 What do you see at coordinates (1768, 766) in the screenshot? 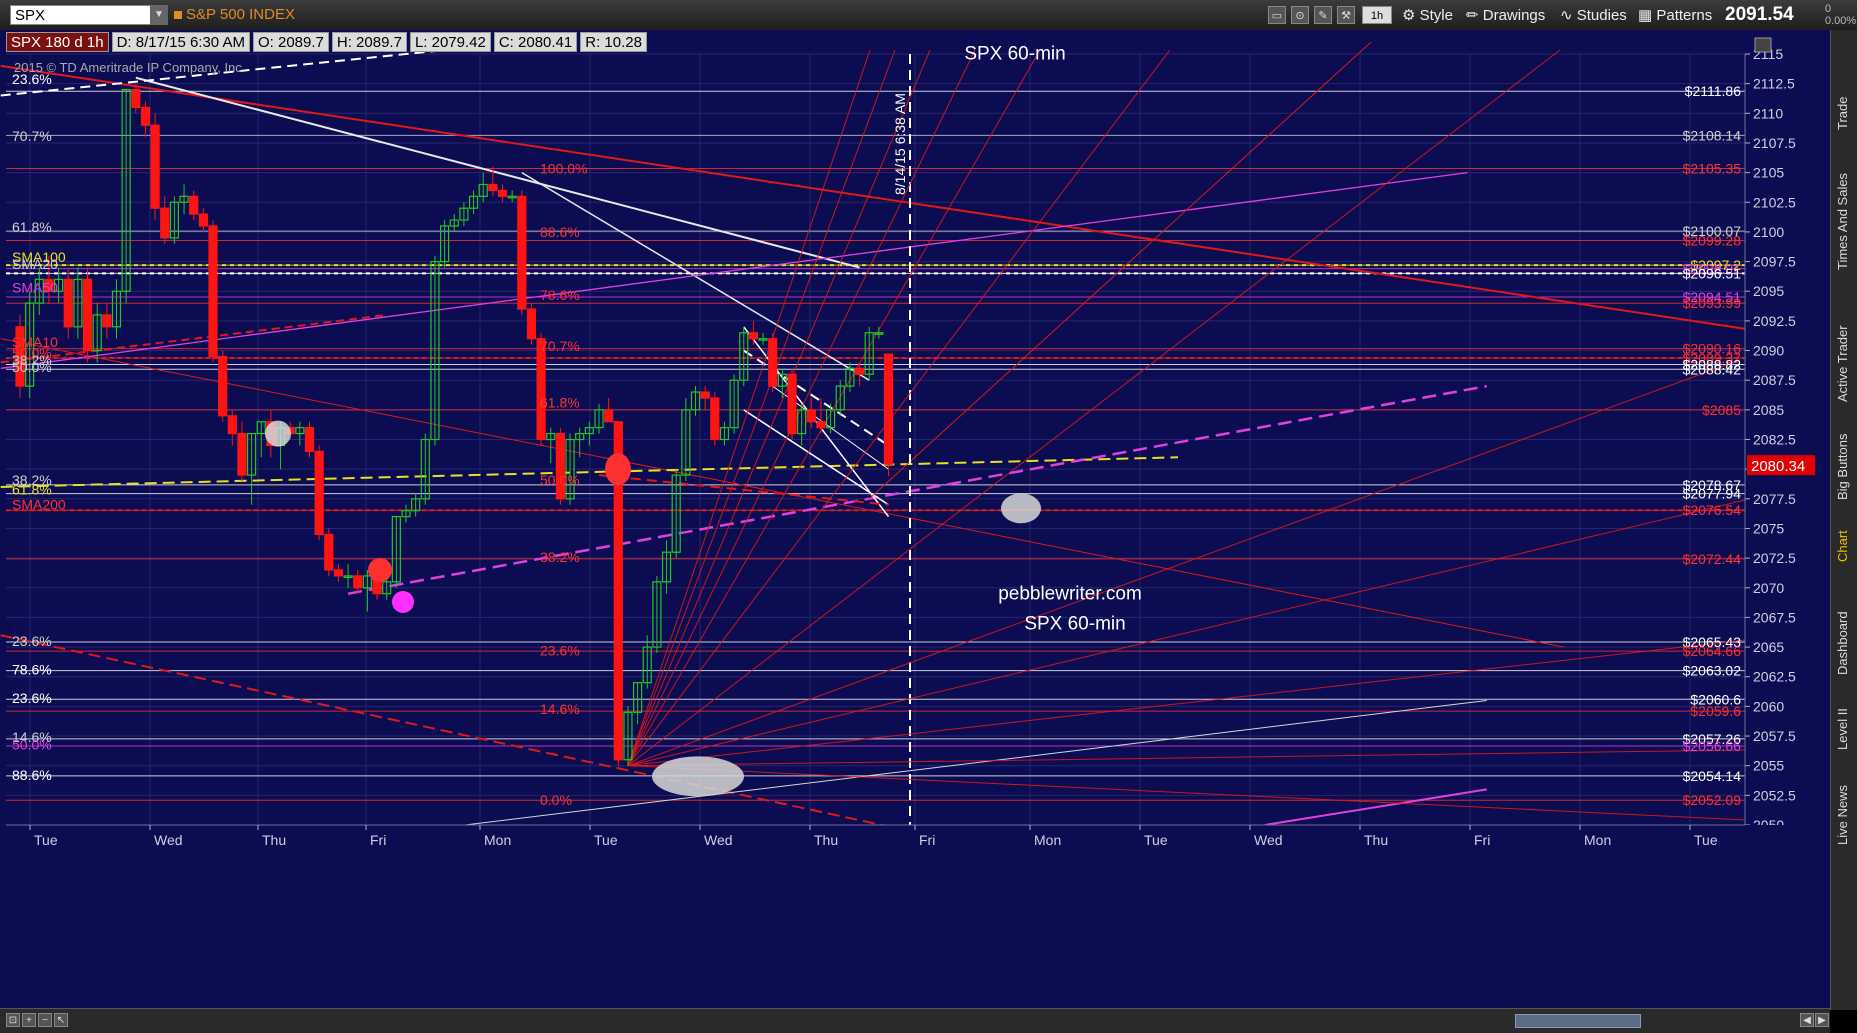
I see `y-tick-label: 2055` at bounding box center [1768, 766].